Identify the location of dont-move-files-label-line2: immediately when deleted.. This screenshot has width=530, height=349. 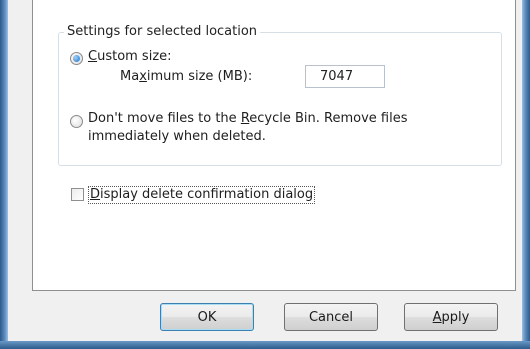
(177, 137).